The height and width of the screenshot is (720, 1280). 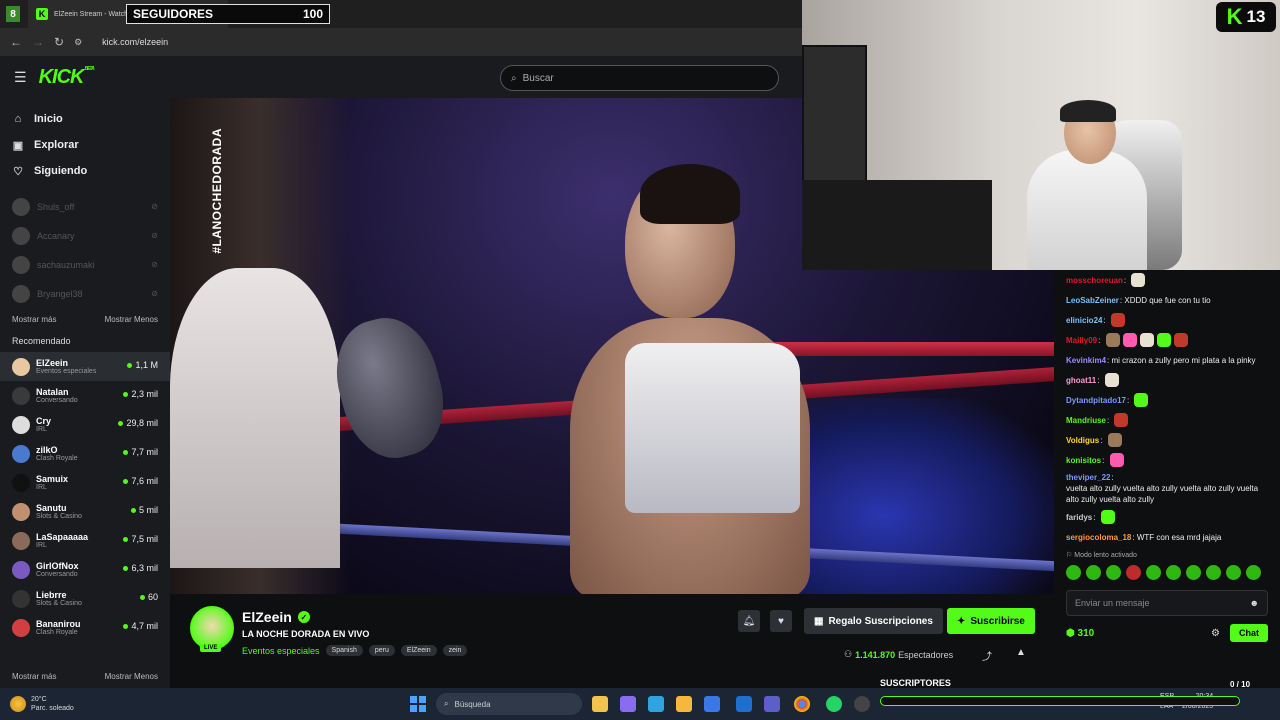 What do you see at coordinates (1215, 633) in the screenshot?
I see `chat-settings-icon: ⚙` at bounding box center [1215, 633].